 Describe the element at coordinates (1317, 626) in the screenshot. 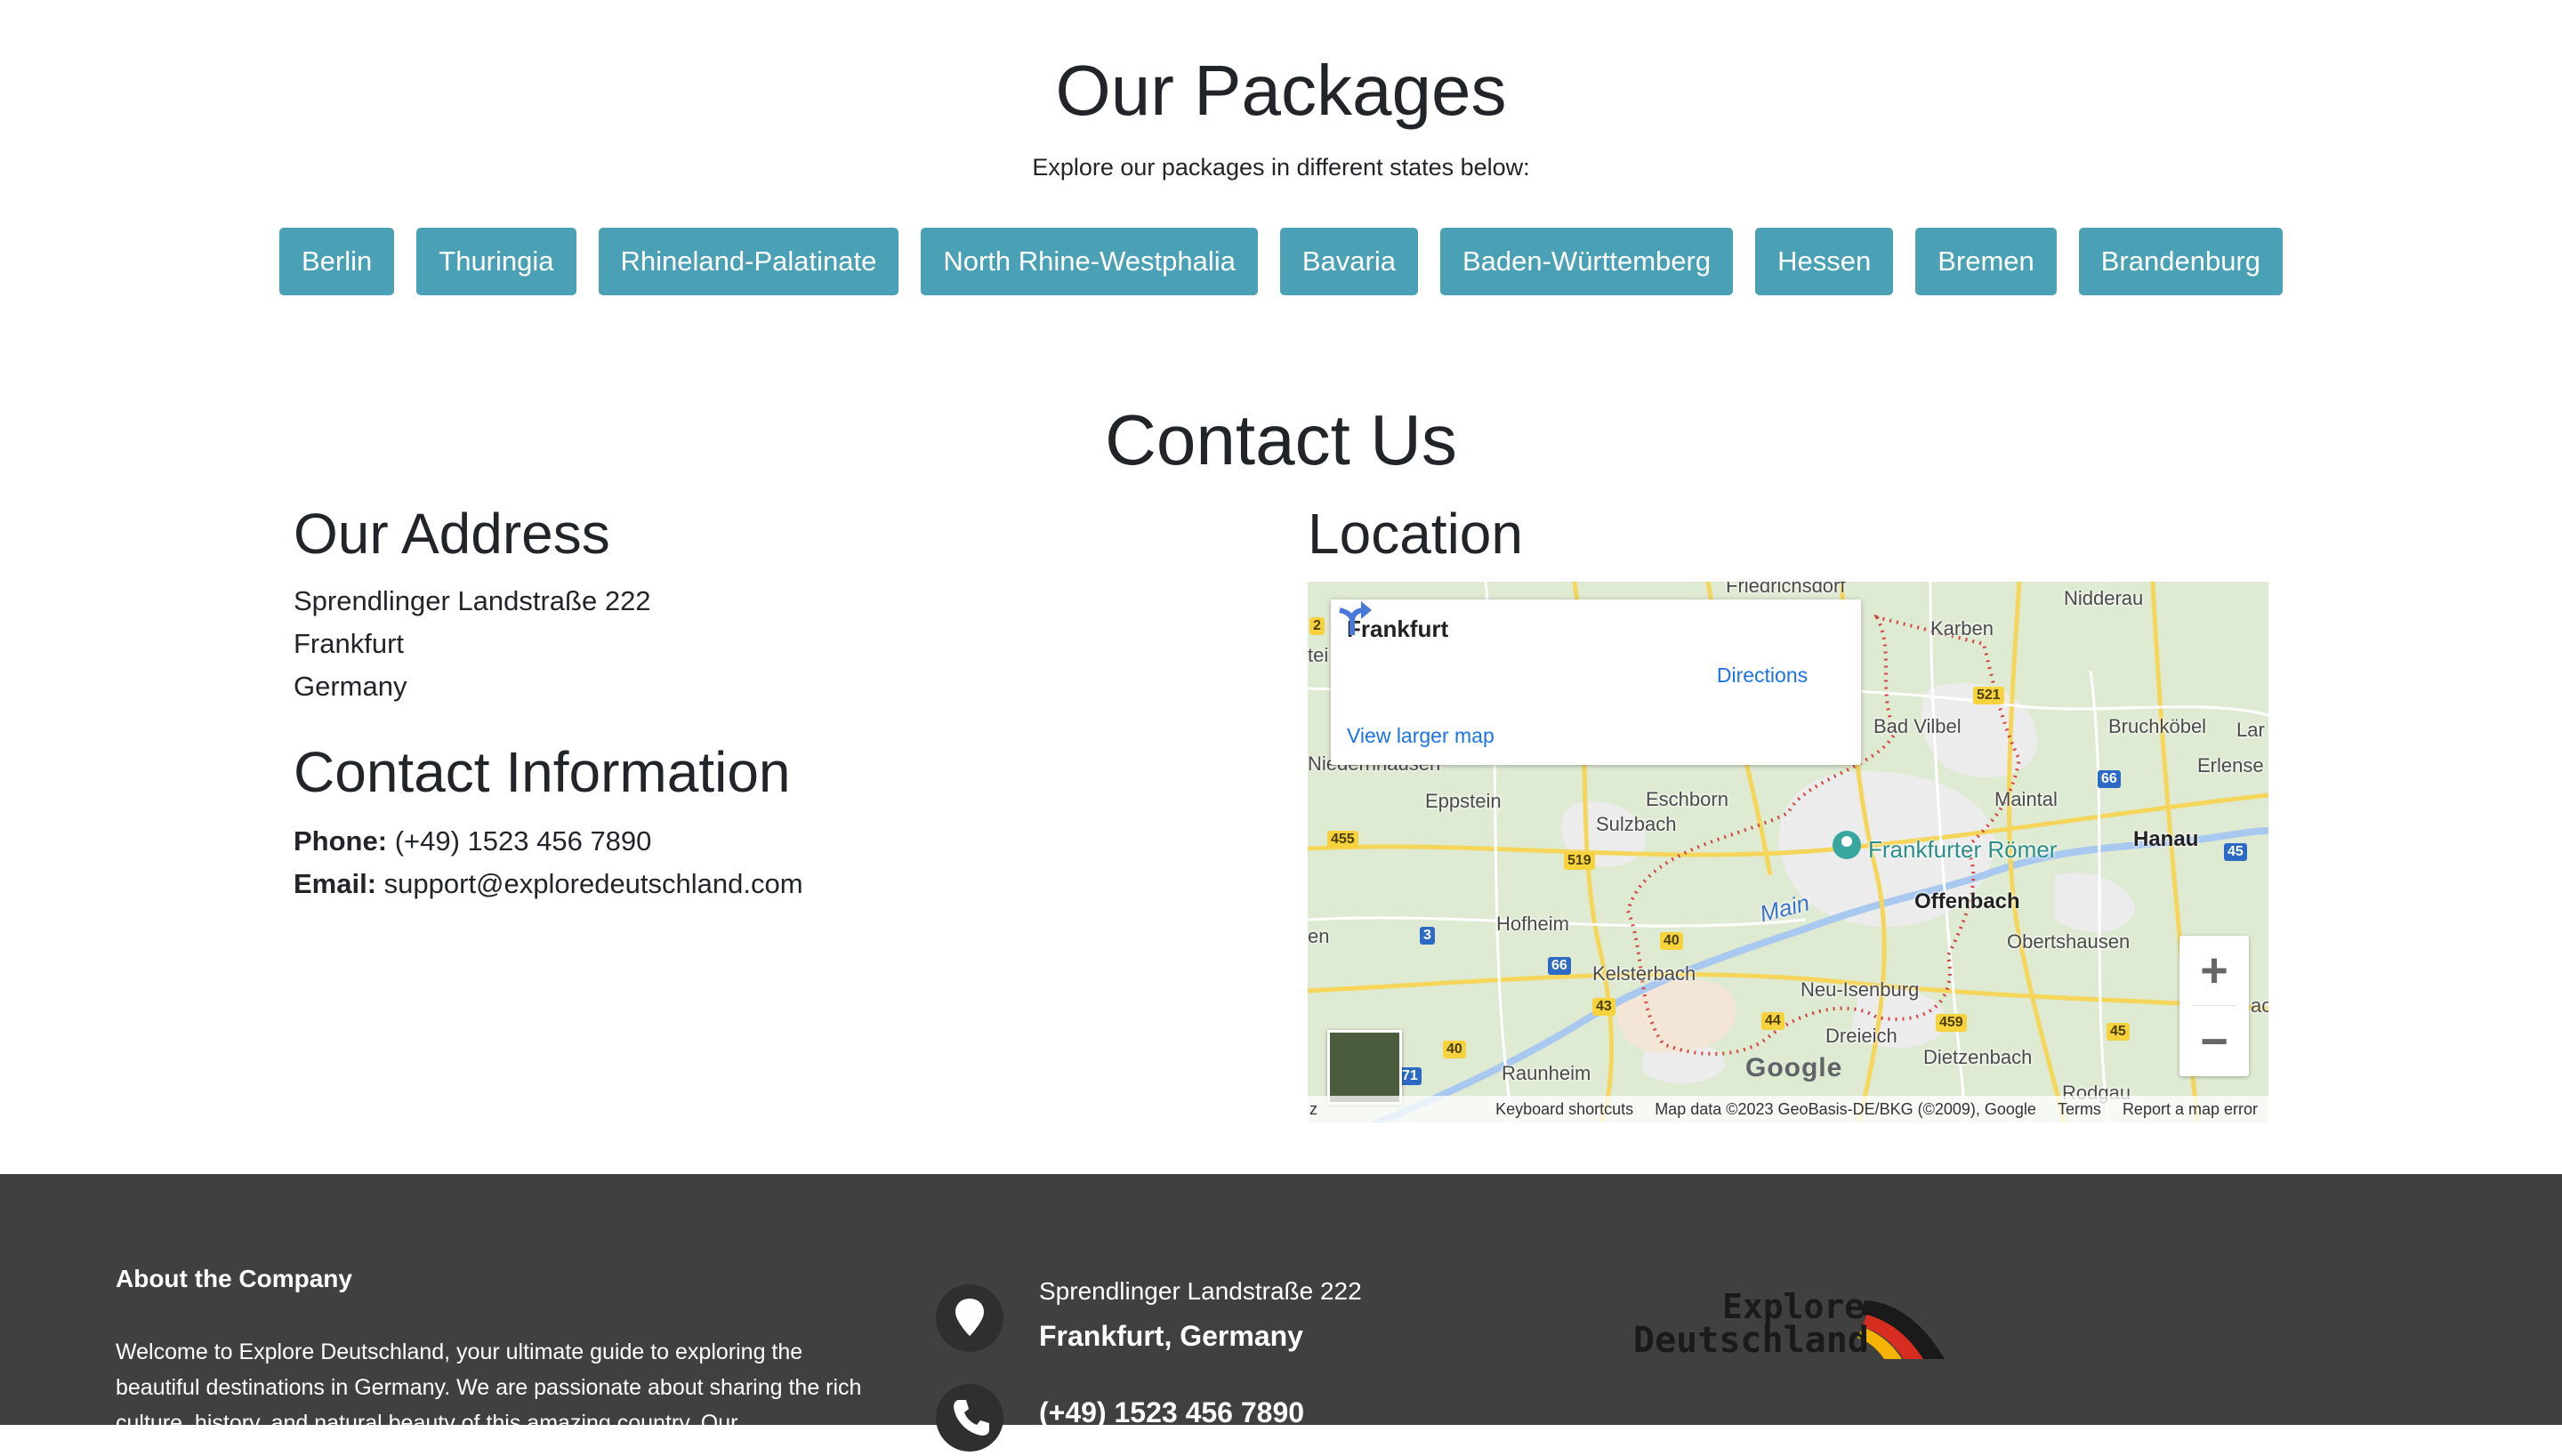

I see `road-badge: 2` at that location.